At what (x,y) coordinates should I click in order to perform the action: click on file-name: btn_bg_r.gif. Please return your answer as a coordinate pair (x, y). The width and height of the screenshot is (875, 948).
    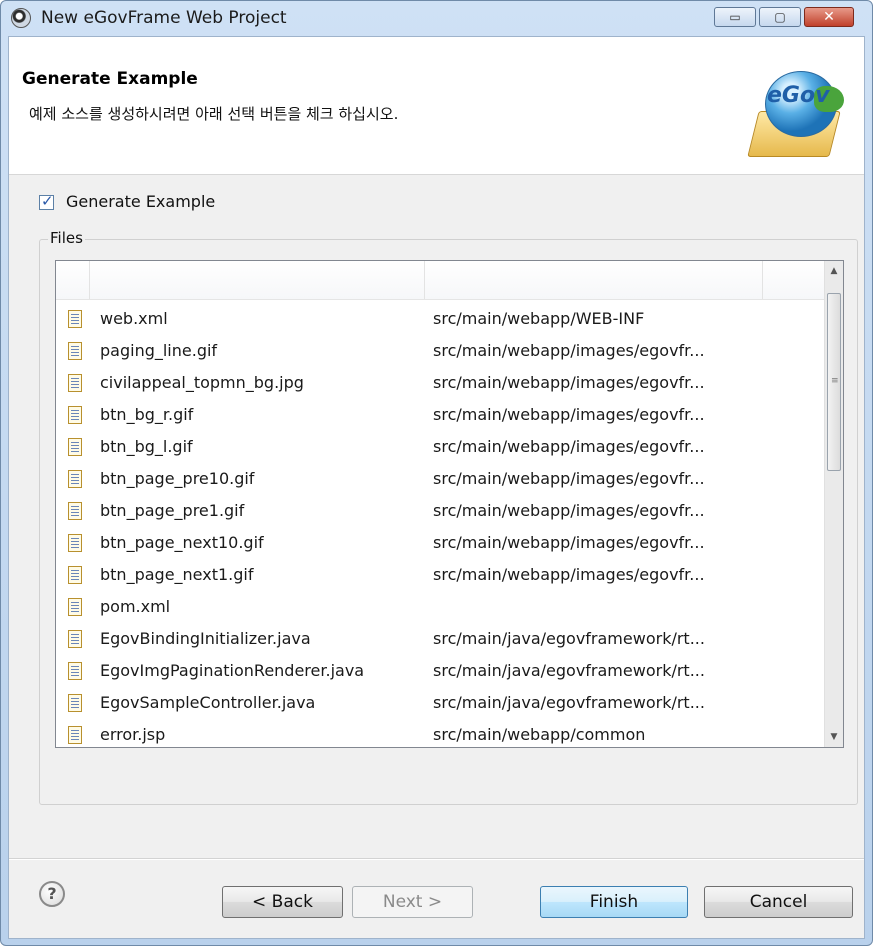
    Looking at the image, I should click on (147, 414).